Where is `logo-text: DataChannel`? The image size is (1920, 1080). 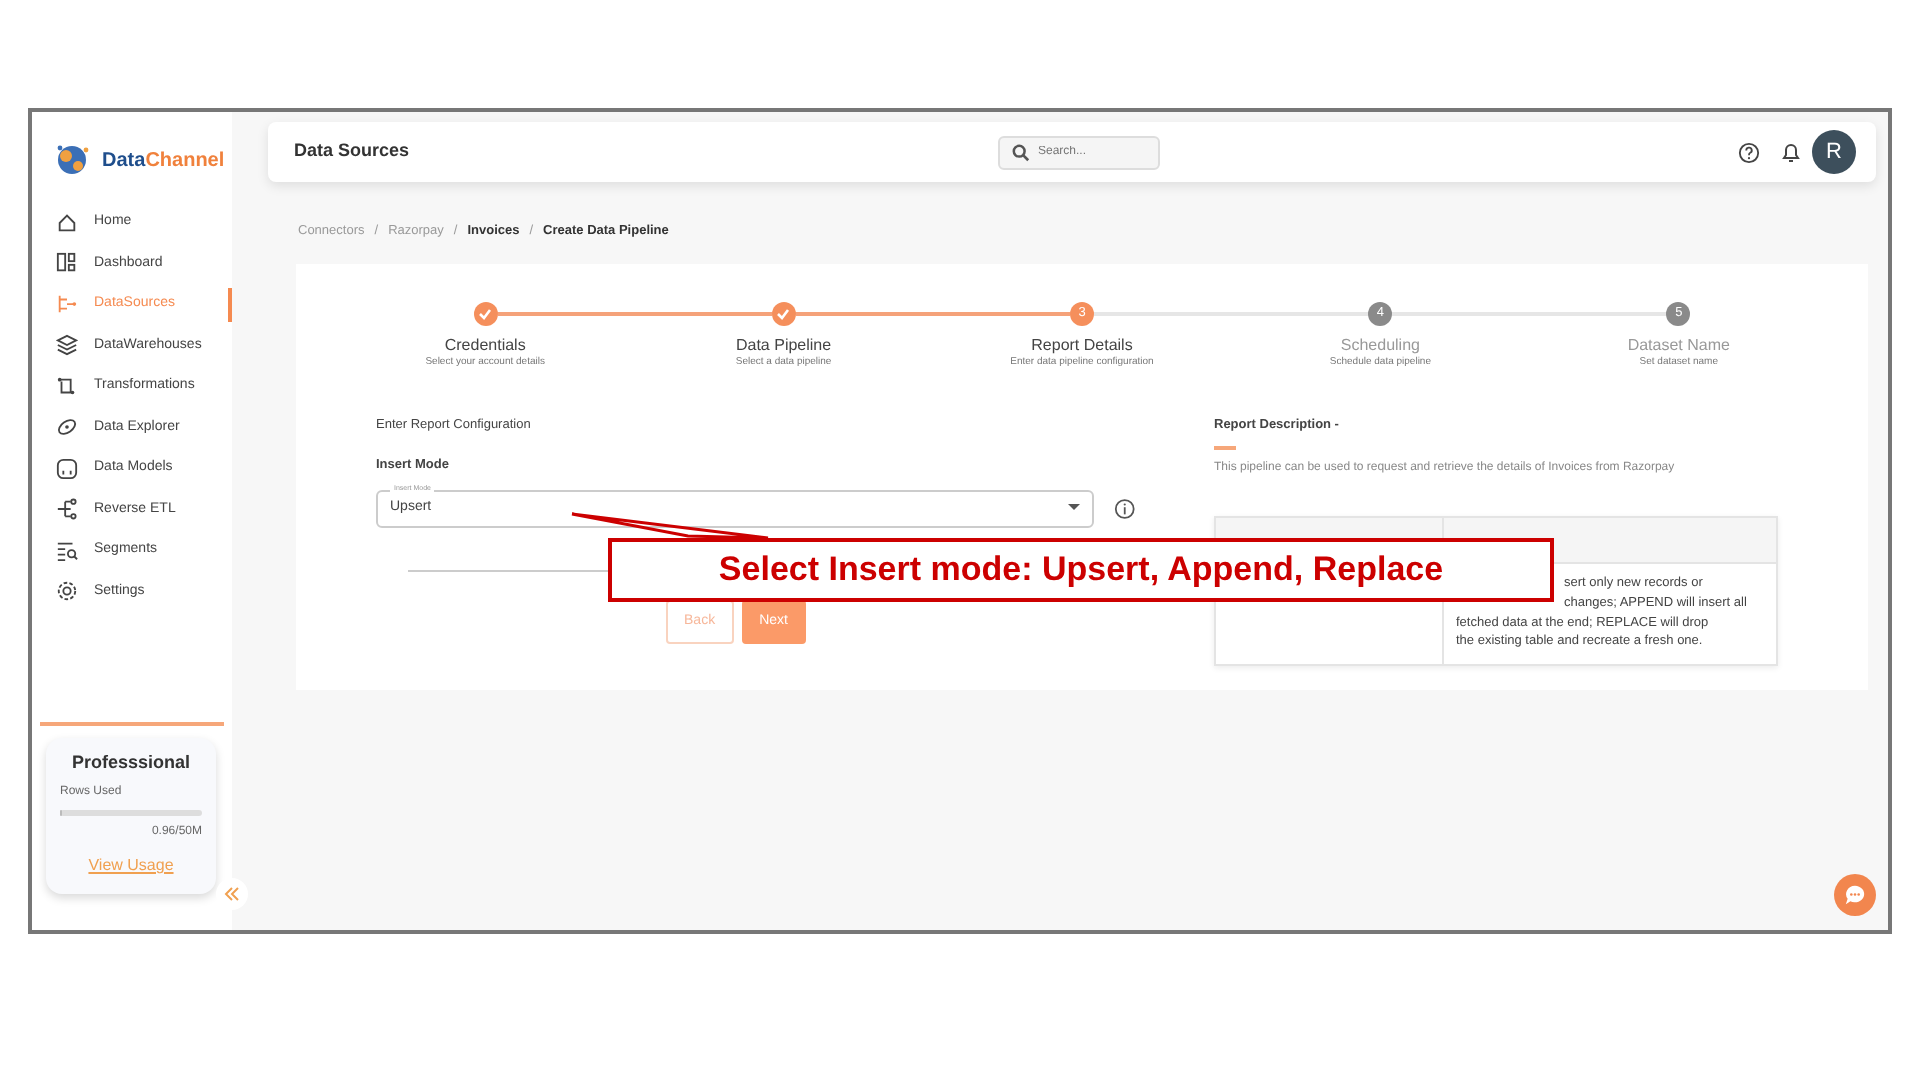 logo-text: DataChannel is located at coordinates (163, 161).